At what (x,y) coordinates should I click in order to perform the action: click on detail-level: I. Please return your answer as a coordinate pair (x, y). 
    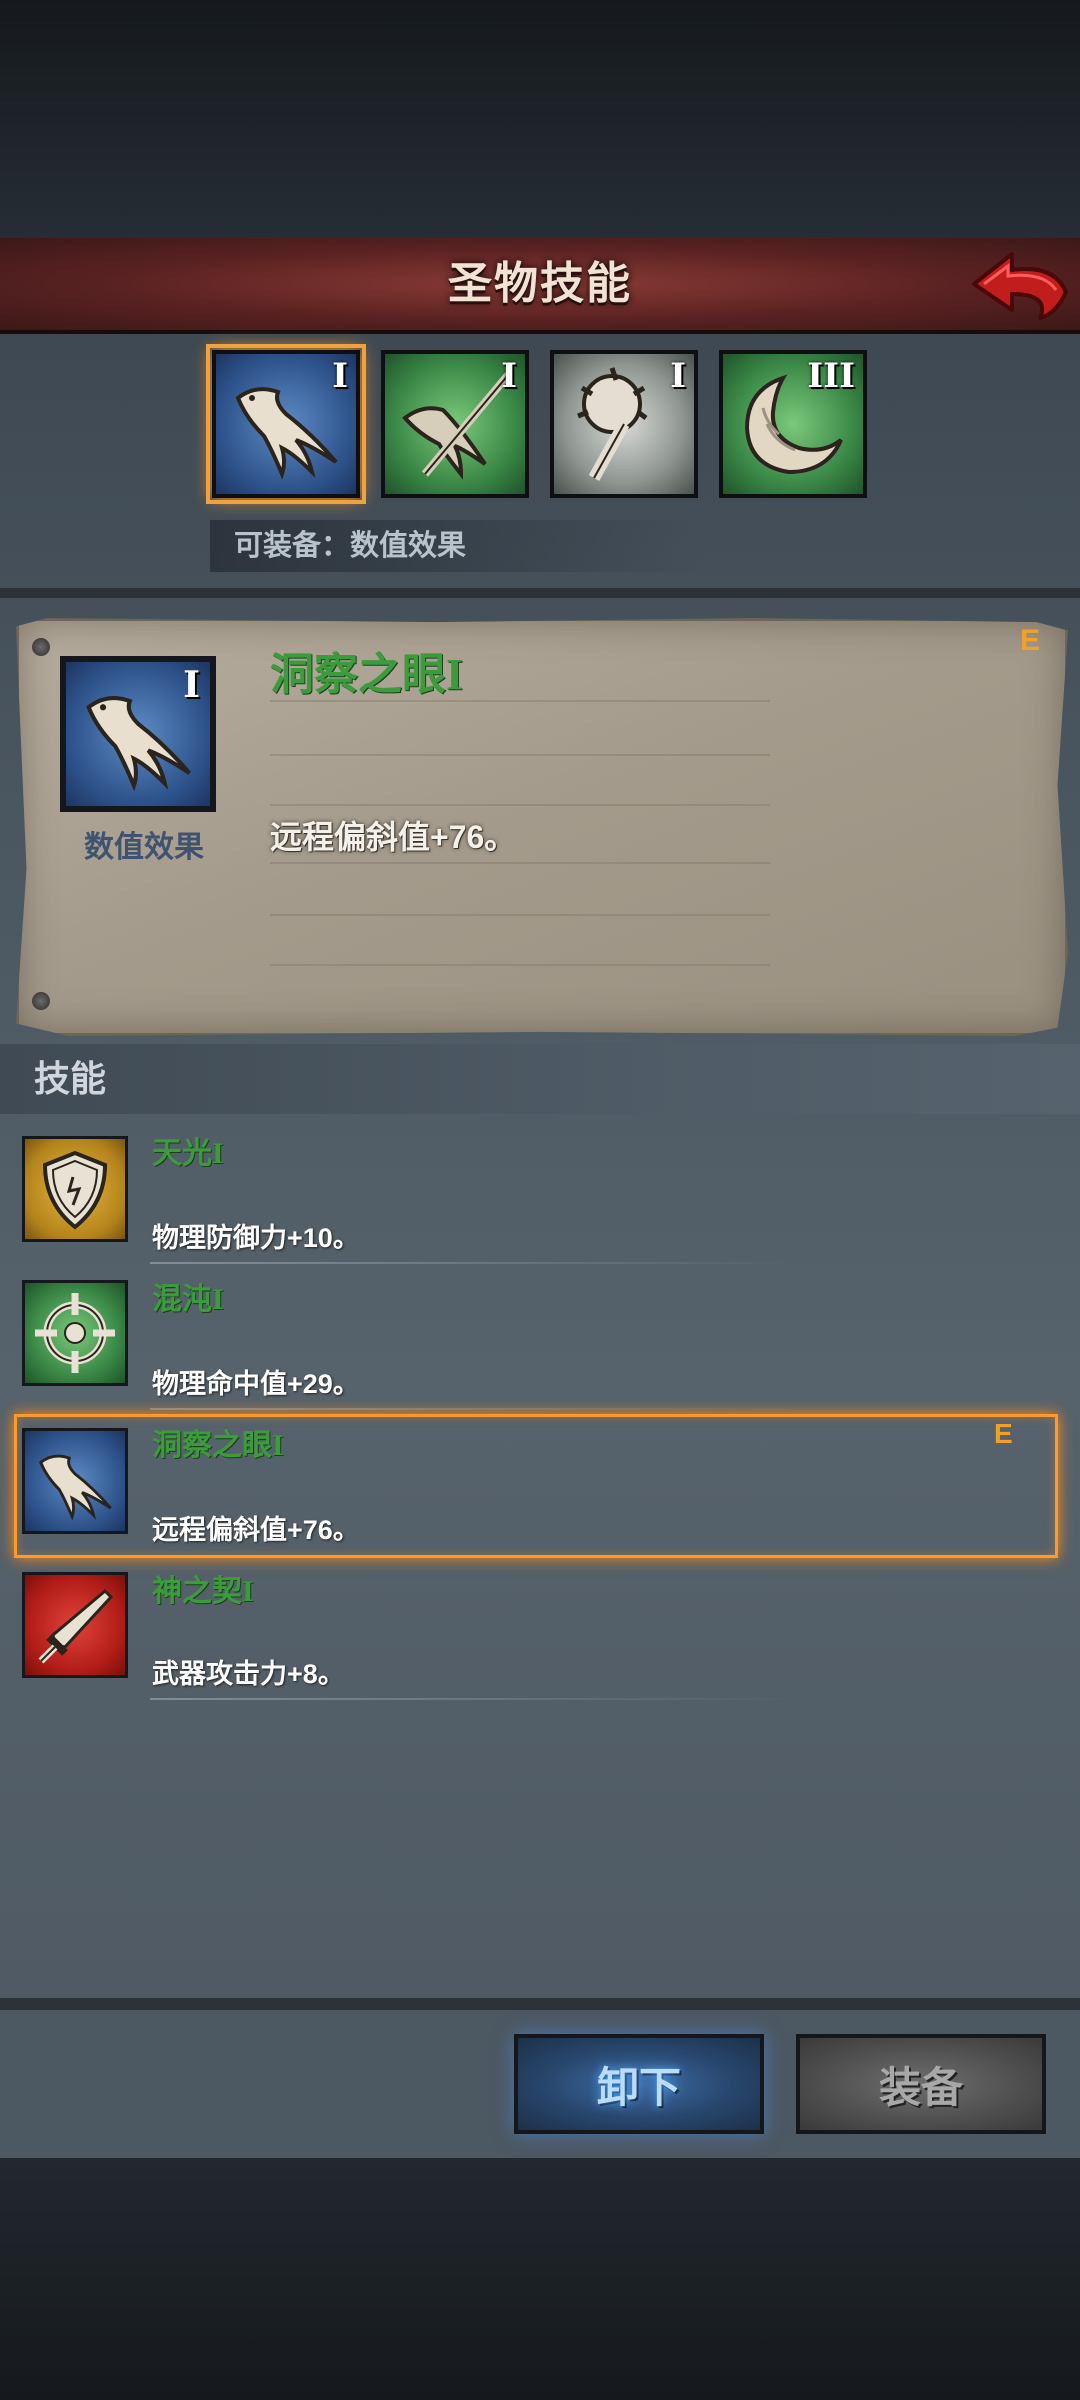
    Looking at the image, I should click on (191, 685).